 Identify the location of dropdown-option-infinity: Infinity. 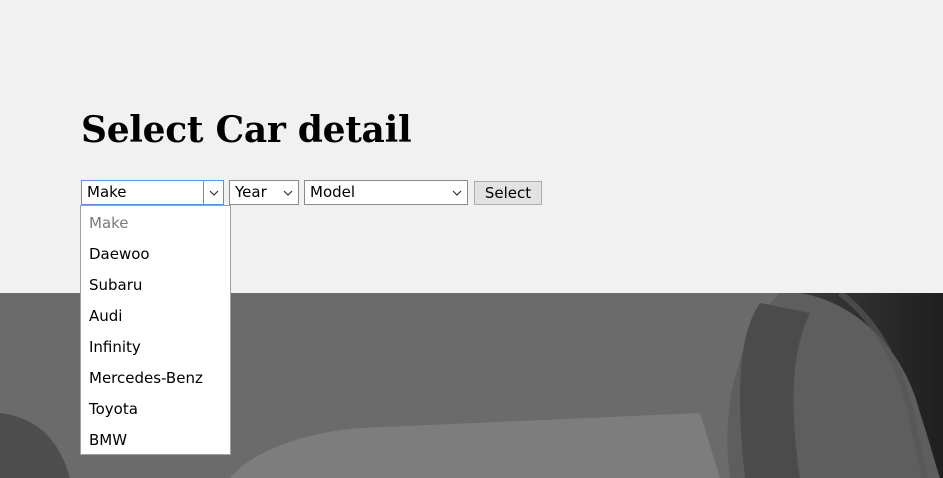
(155, 347).